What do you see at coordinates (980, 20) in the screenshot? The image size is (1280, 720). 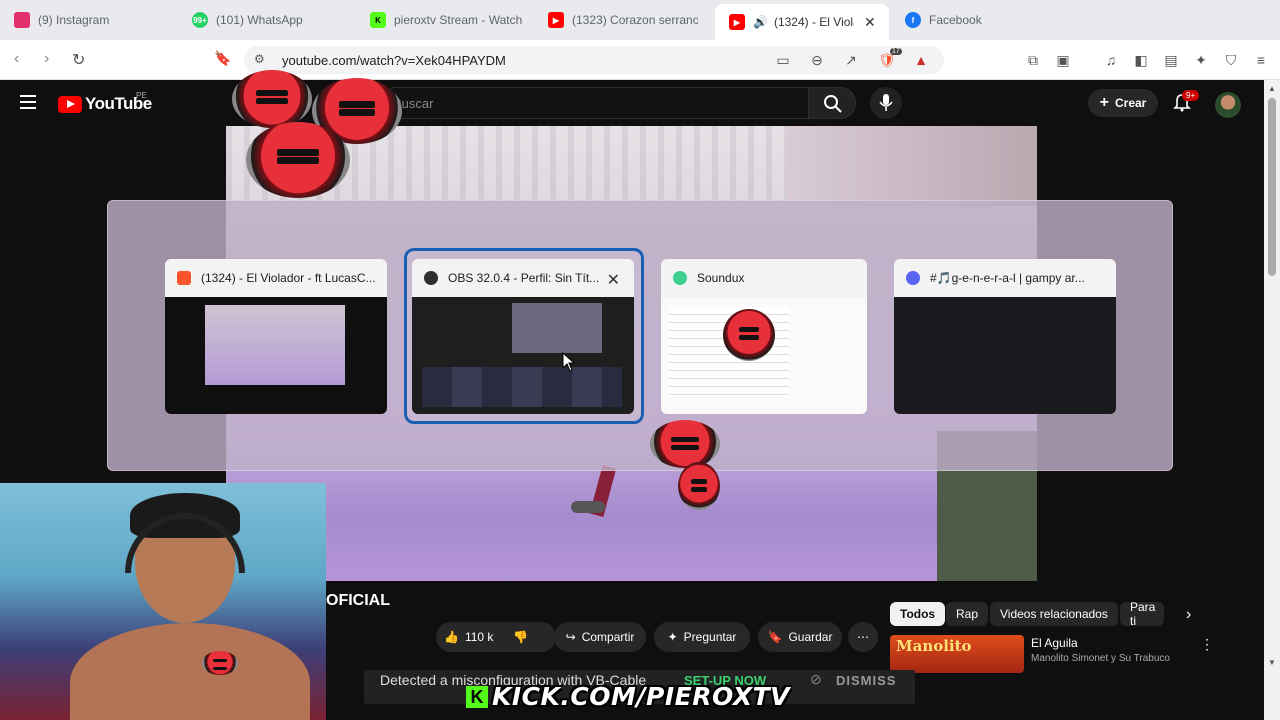 I see `tab-facebook: f Facebook` at bounding box center [980, 20].